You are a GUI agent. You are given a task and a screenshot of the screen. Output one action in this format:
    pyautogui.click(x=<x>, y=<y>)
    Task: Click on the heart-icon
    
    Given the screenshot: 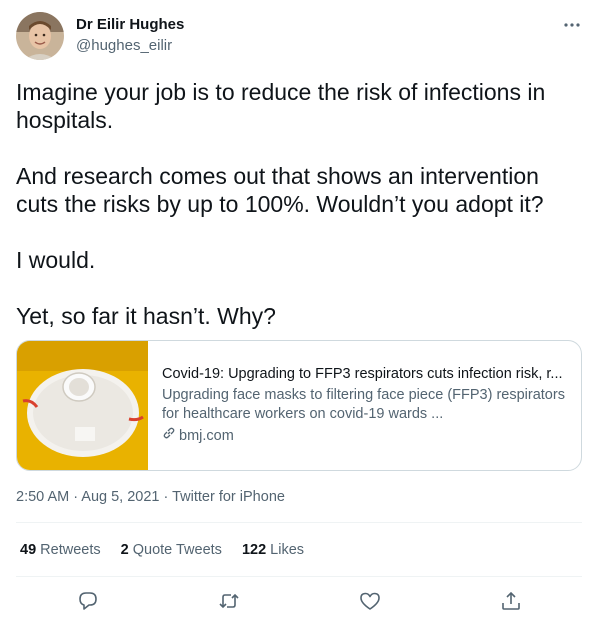 What is the action you would take?
    pyautogui.click(x=370, y=601)
    